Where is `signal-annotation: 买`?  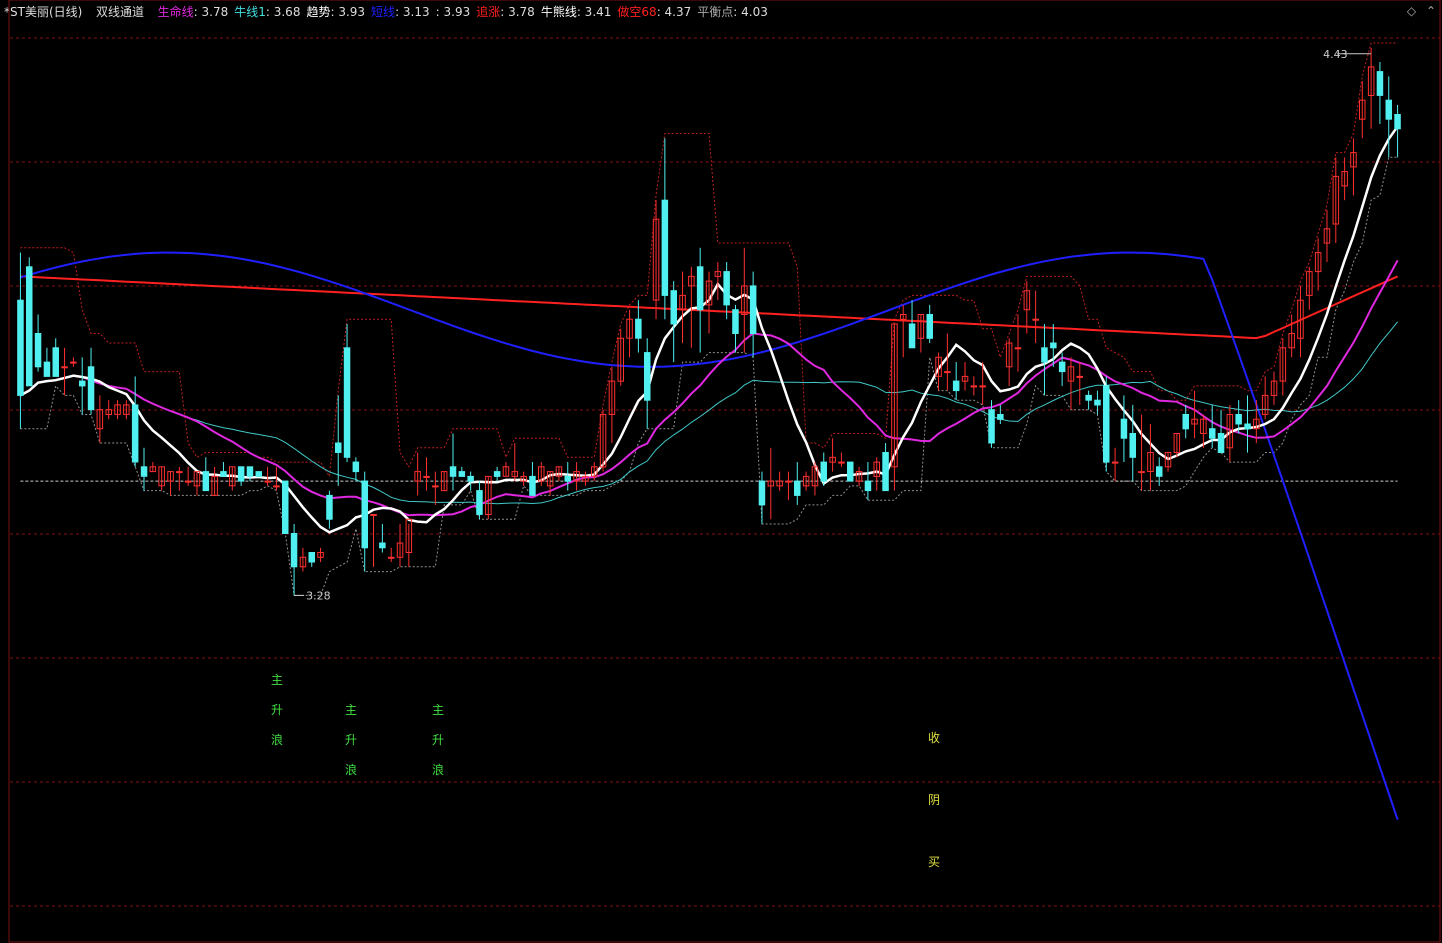 signal-annotation: 买 is located at coordinates (934, 862).